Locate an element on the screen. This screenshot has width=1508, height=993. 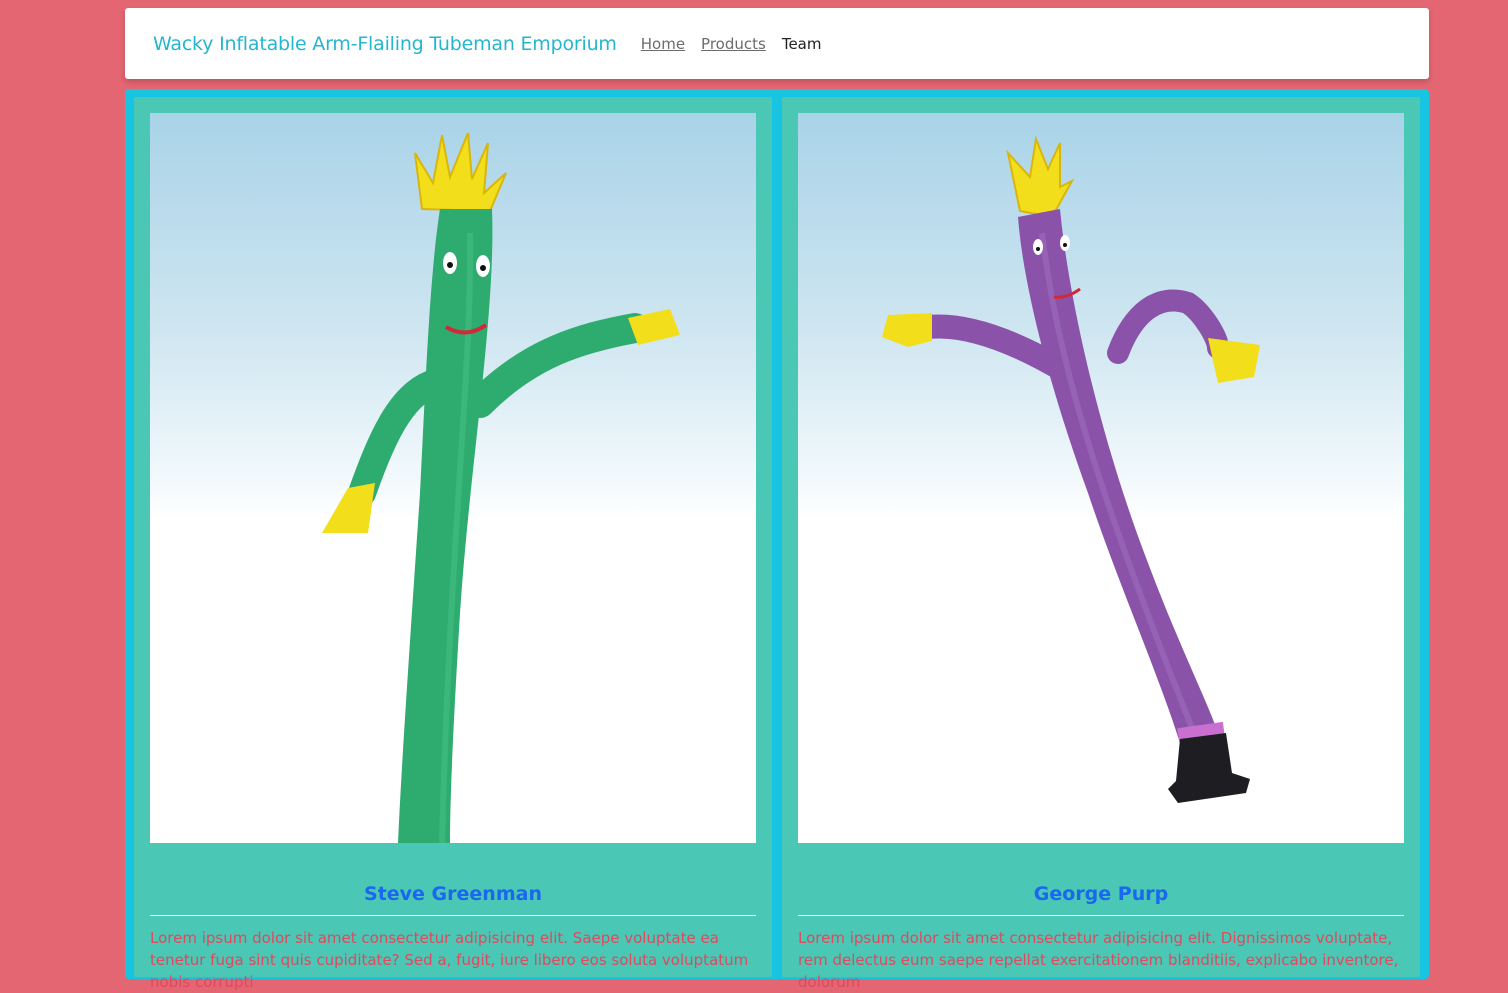
nav-link-home: Home is located at coordinates (663, 44).